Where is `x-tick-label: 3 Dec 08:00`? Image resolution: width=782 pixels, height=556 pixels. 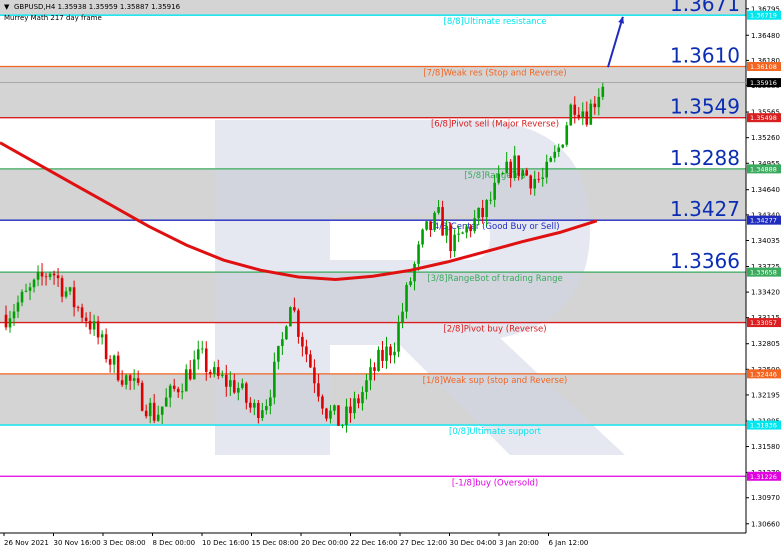
x-tick-label: 3 Dec 08:00 is located at coordinates (124, 543).